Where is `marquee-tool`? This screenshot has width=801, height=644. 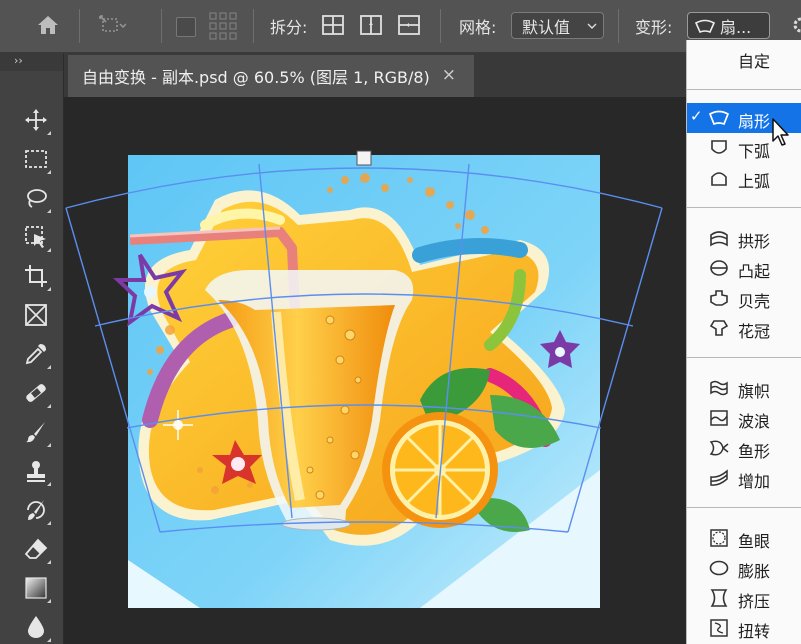 marquee-tool is located at coordinates (36, 159).